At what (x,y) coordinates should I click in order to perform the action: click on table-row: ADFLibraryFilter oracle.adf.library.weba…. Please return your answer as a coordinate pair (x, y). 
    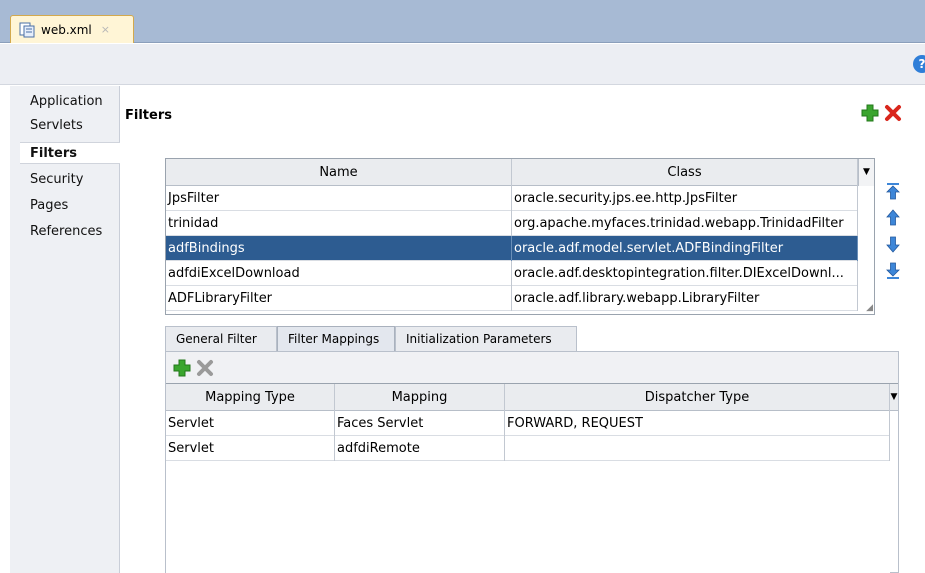
    Looking at the image, I should click on (512, 298).